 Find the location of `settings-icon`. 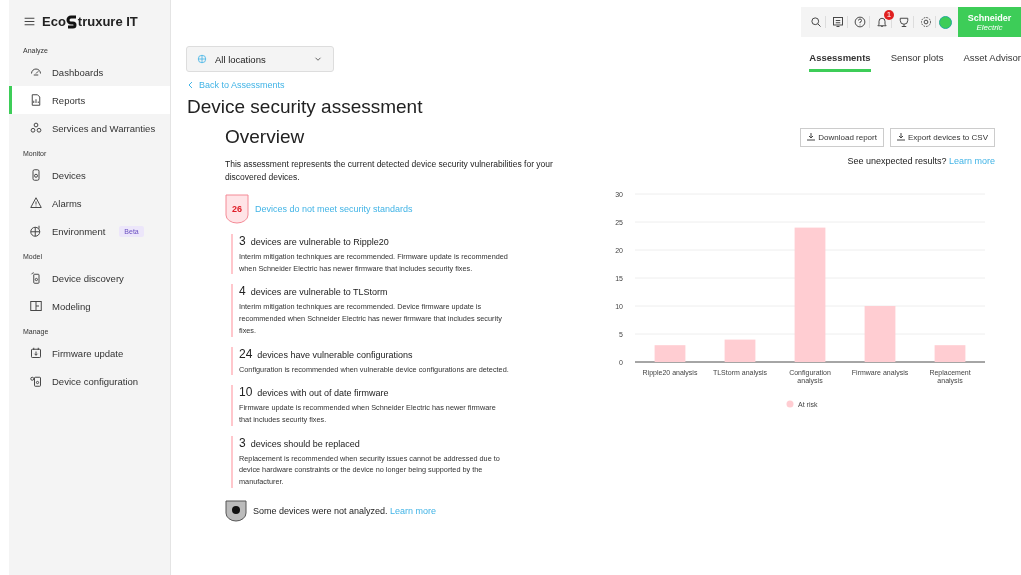

settings-icon is located at coordinates (926, 22).